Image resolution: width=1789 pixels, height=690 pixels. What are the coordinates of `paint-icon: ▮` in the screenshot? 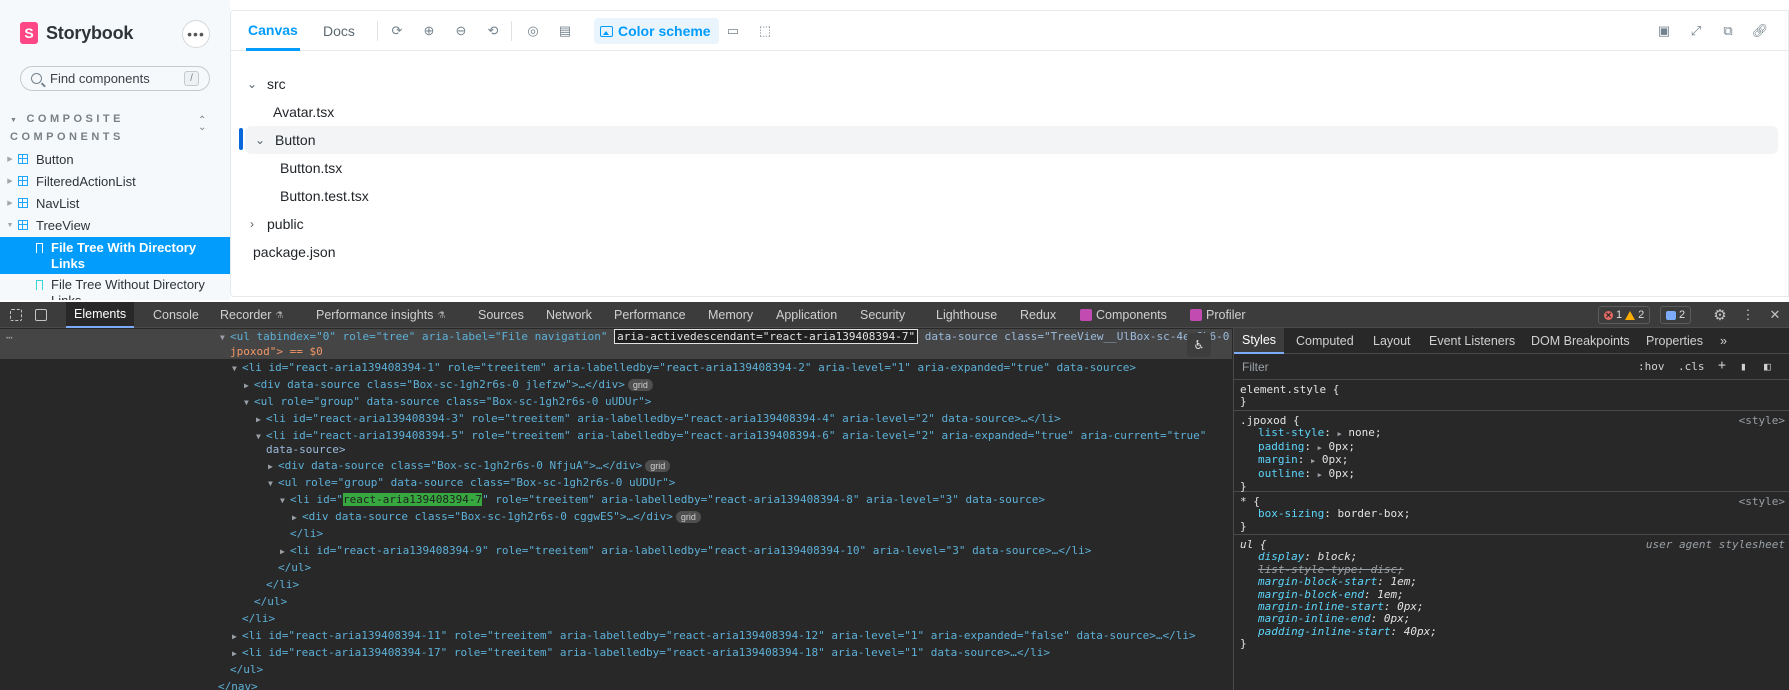 It's located at (1743, 366).